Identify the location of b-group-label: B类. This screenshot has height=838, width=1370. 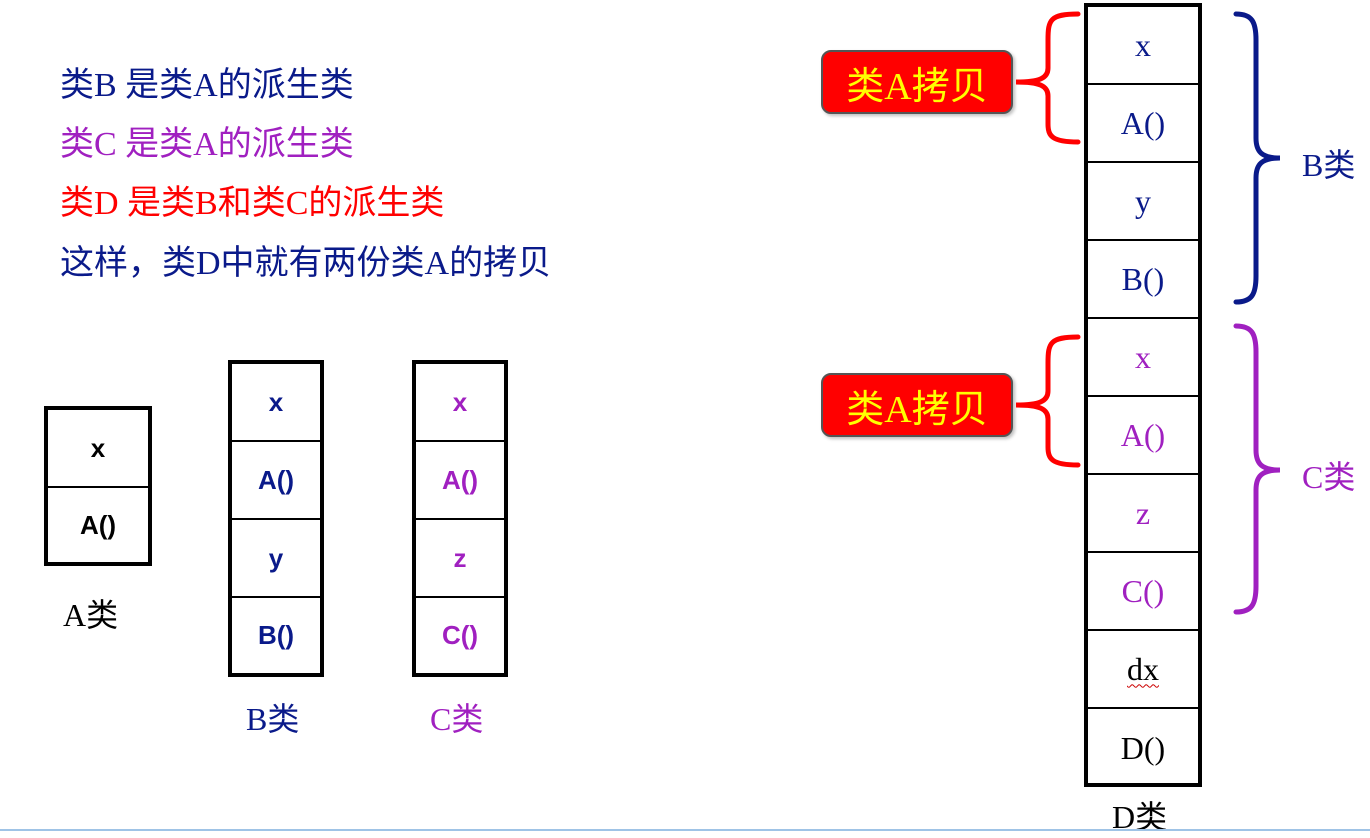
(1329, 165).